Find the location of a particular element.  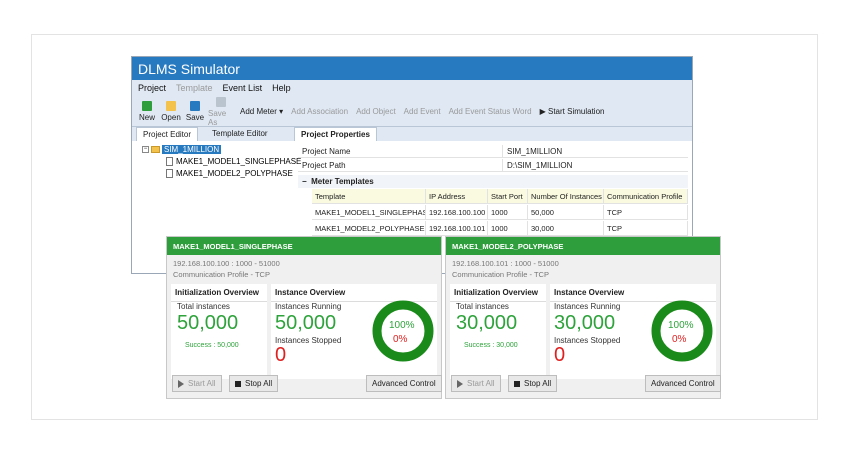

save-icon is located at coordinates (195, 106).